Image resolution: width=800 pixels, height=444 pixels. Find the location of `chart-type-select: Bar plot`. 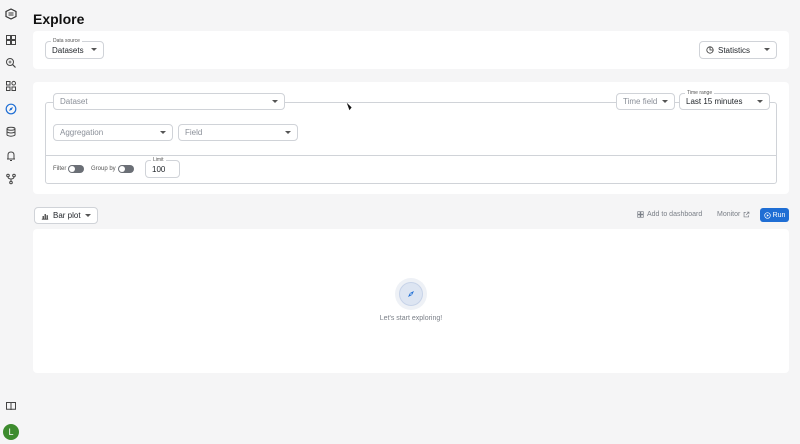

chart-type-select: Bar plot is located at coordinates (66, 215).